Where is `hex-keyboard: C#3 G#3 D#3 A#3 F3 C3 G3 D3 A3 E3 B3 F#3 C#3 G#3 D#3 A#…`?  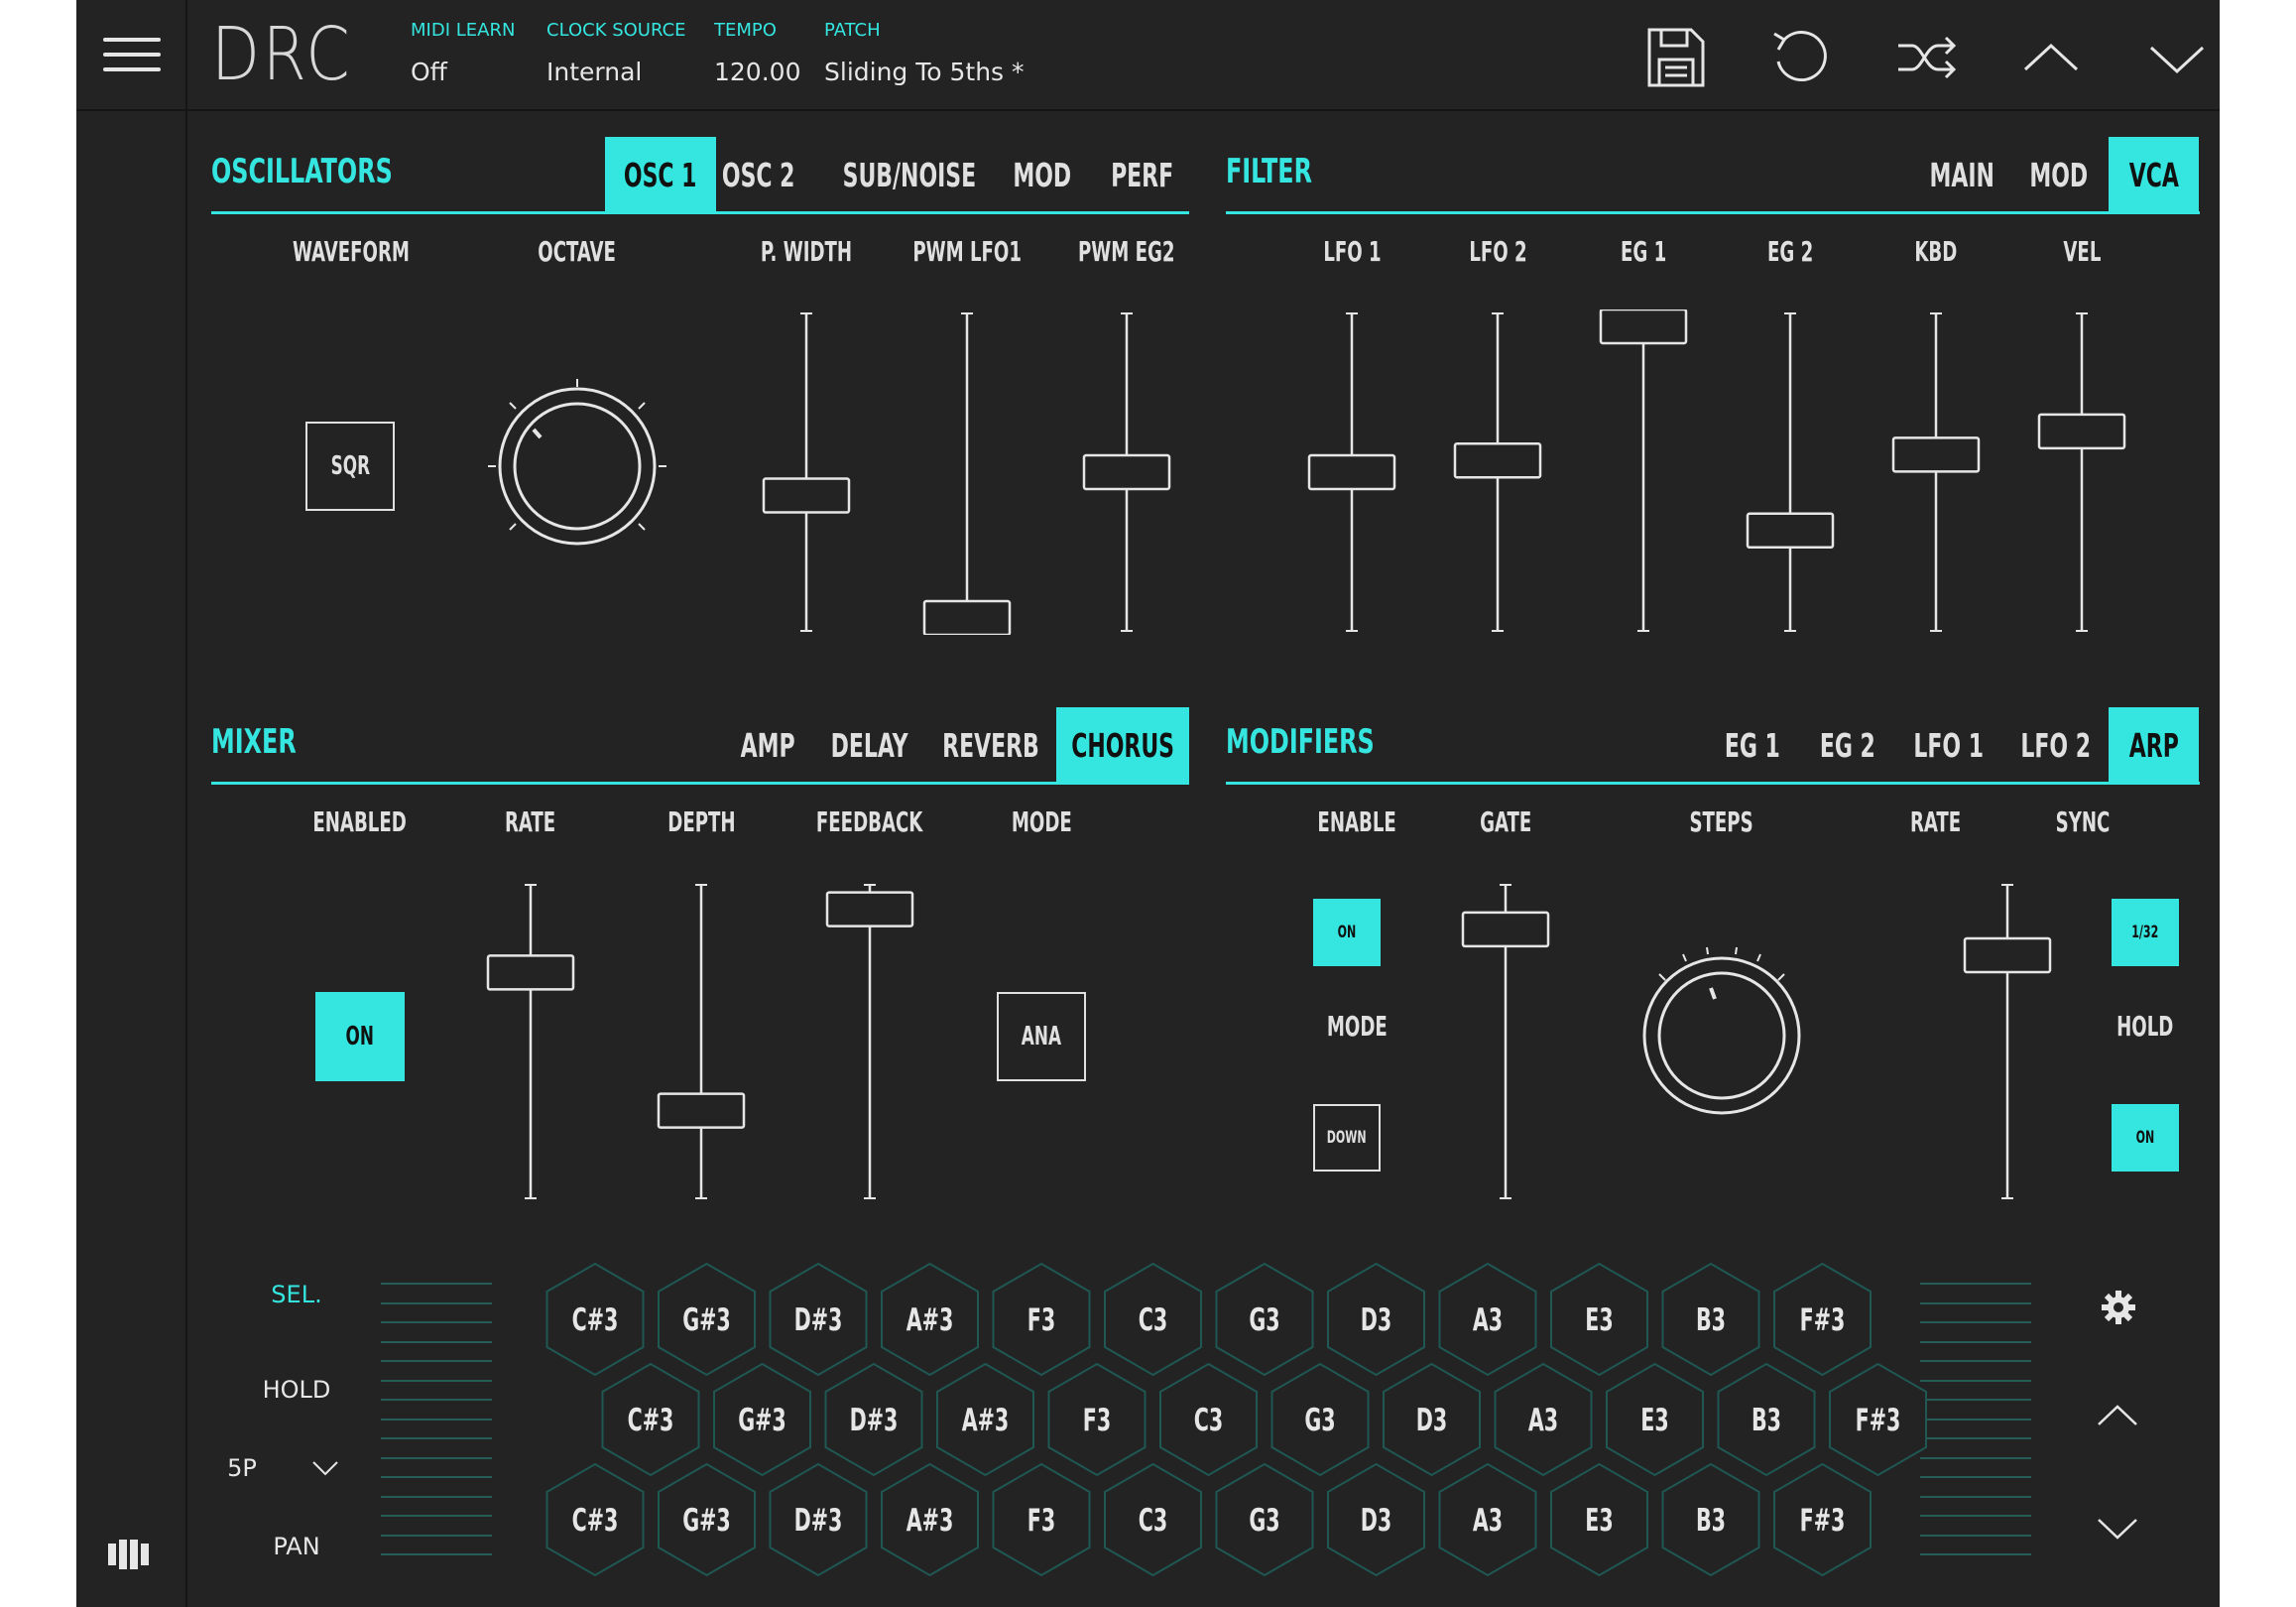
hex-keyboard: C#3 G#3 D#3 A#3 F3 C3 G3 D3 A3 E3 B3 F#3 C#3 G#3 D#3 A#… is located at coordinates (1236, 1419).